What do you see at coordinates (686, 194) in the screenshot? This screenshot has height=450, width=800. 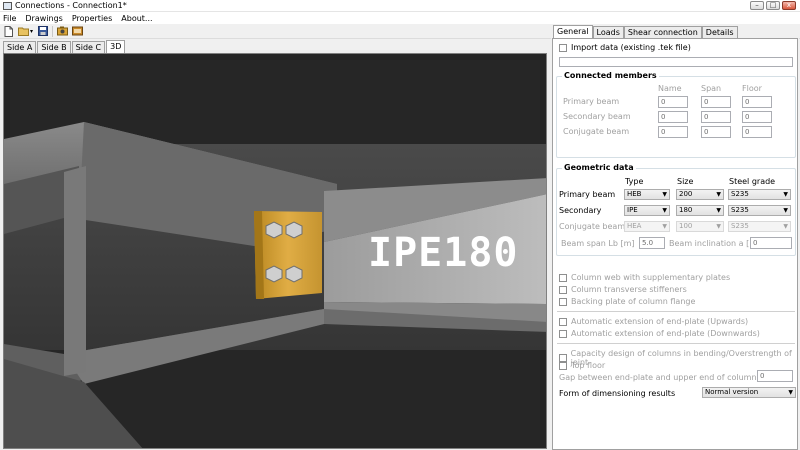 I see `primary-size-value: 200` at bounding box center [686, 194].